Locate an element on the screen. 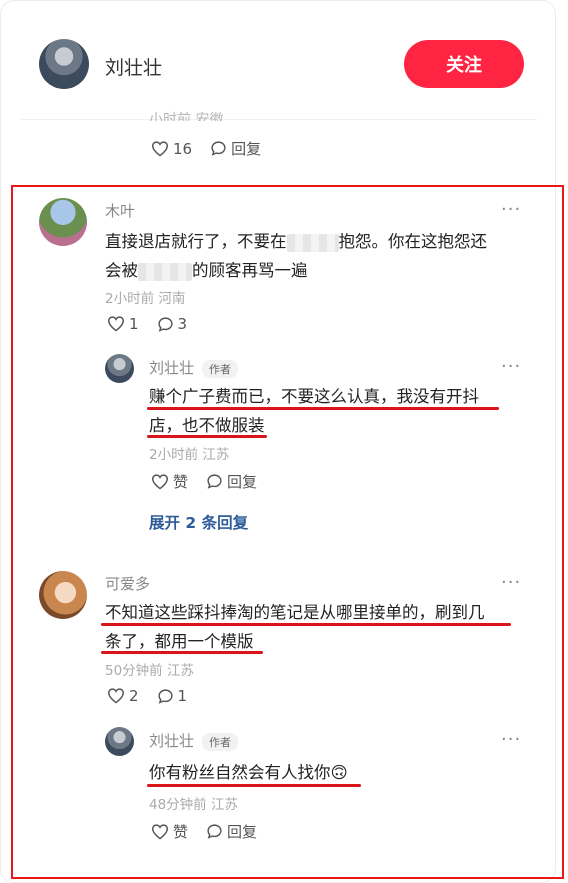  heart-icon is located at coordinates (160, 148).